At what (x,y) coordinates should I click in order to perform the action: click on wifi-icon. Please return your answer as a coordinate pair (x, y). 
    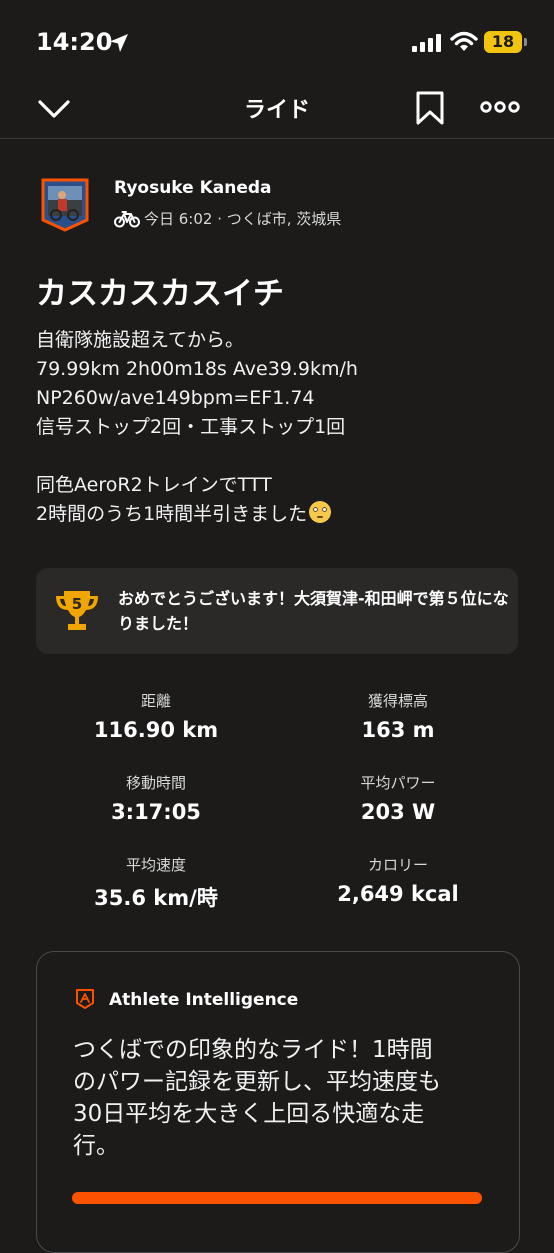
    Looking at the image, I should click on (464, 41).